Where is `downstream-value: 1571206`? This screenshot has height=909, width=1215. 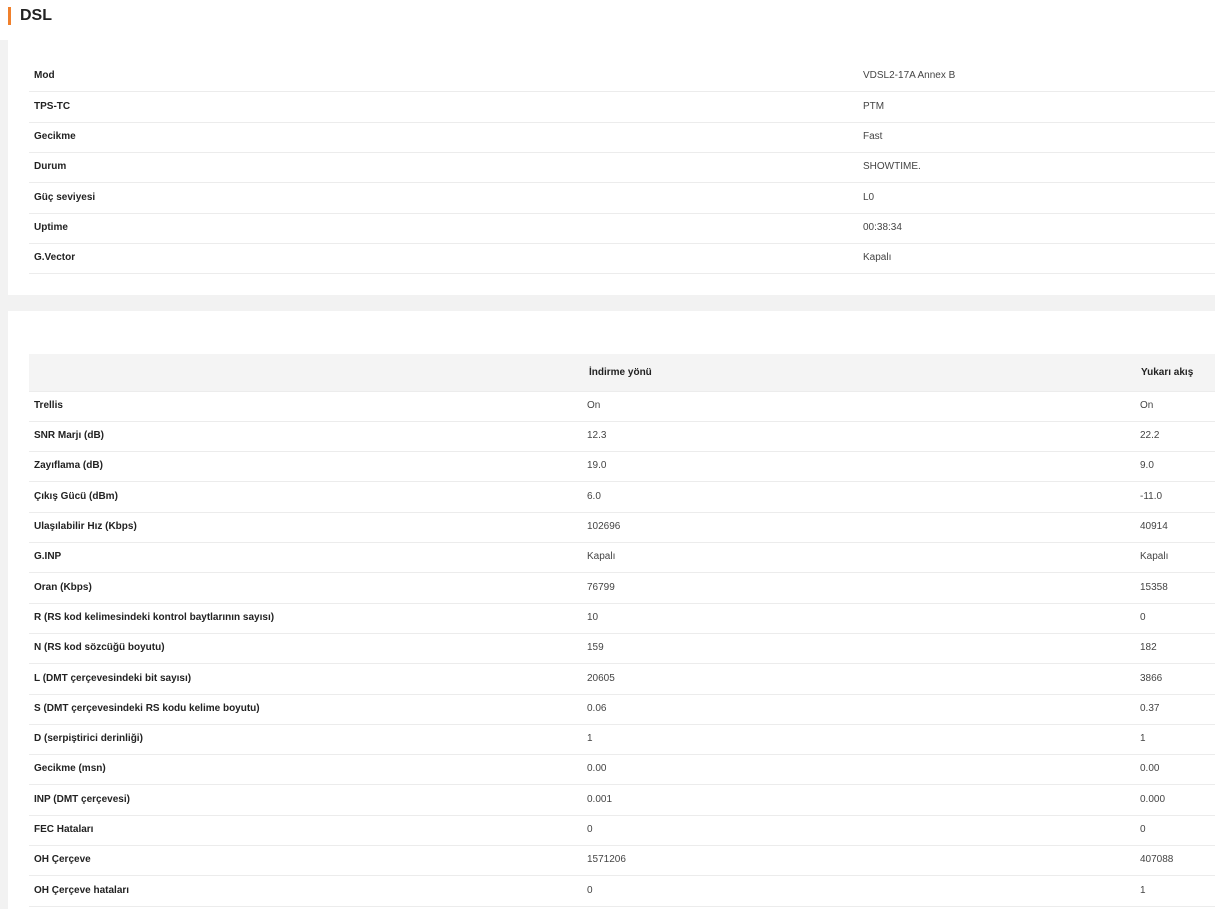 downstream-value: 1571206 is located at coordinates (606, 859).